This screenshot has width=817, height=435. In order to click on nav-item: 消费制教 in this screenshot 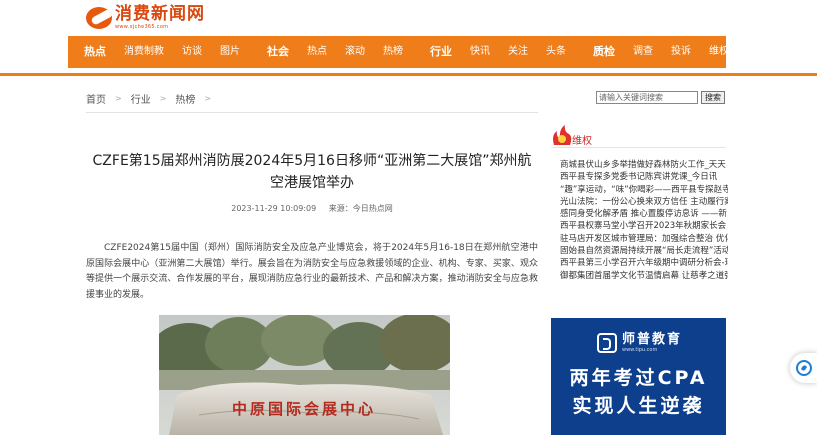, I will do `click(144, 52)`.